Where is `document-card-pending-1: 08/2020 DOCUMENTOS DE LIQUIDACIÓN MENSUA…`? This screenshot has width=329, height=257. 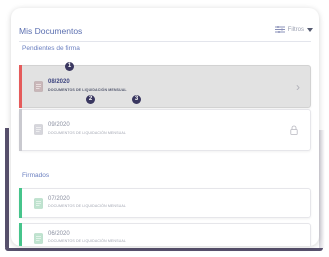
document-card-pending-1: 08/2020 DOCUMENTOS DE LIQUIDACIÓN MENSUA… is located at coordinates (165, 86).